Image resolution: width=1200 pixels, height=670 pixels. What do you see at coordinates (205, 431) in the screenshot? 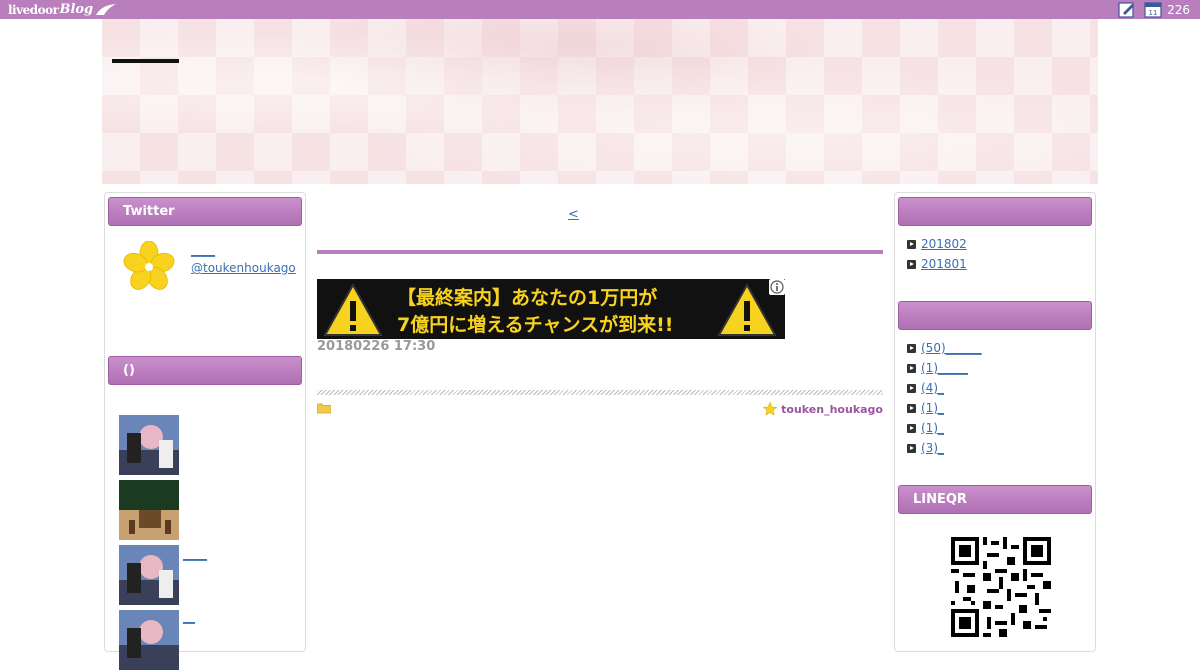
I see `left-sidebar: Twitter ____ @toukenhoukago () ____ __` at bounding box center [205, 431].